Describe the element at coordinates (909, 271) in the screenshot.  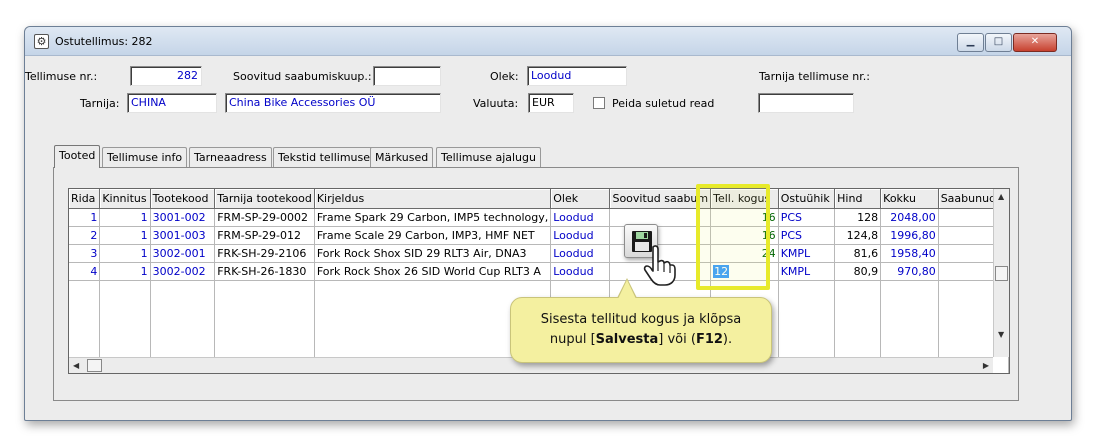
I see `cell-kokku: 970,80` at that location.